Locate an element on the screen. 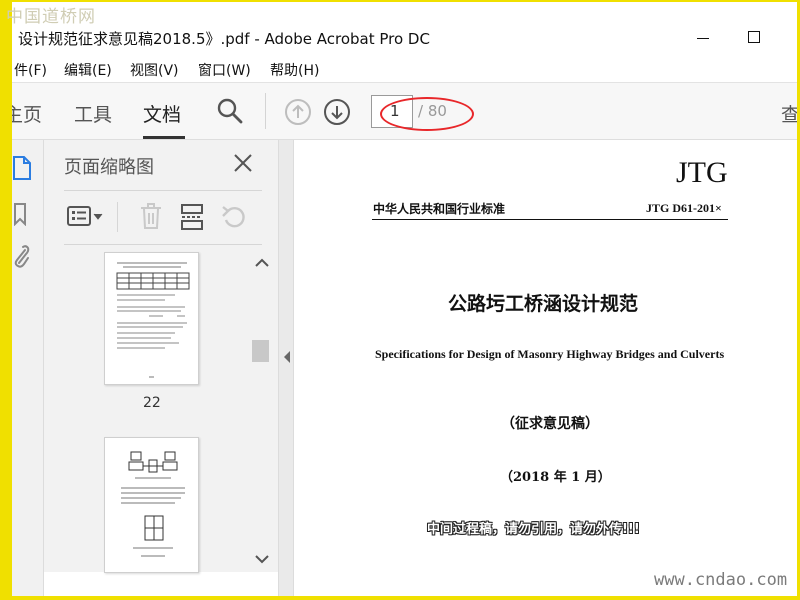  tab-document: 文档 is located at coordinates (162, 113).